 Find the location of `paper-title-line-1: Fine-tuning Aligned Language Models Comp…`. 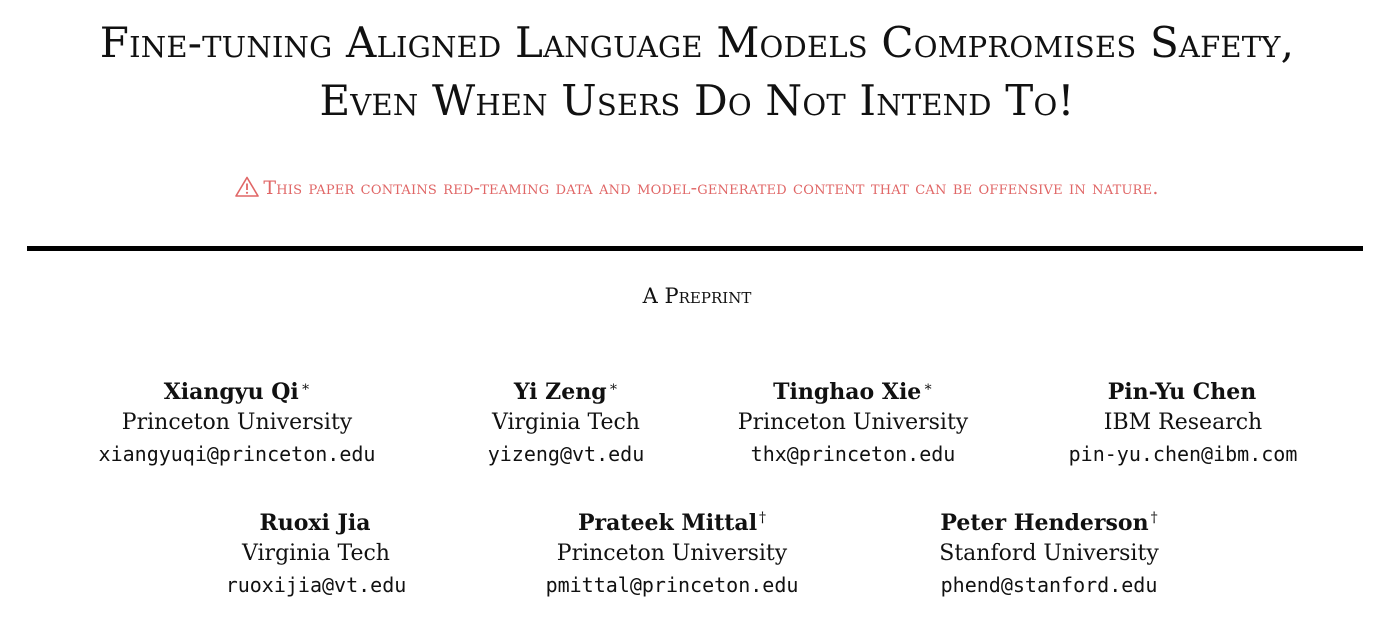

paper-title-line-1: Fine-tuning Aligned Language Models Comp… is located at coordinates (697, 42).